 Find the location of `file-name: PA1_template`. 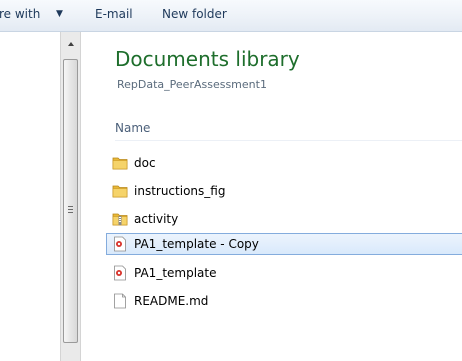

file-name: PA1_template is located at coordinates (175, 273).